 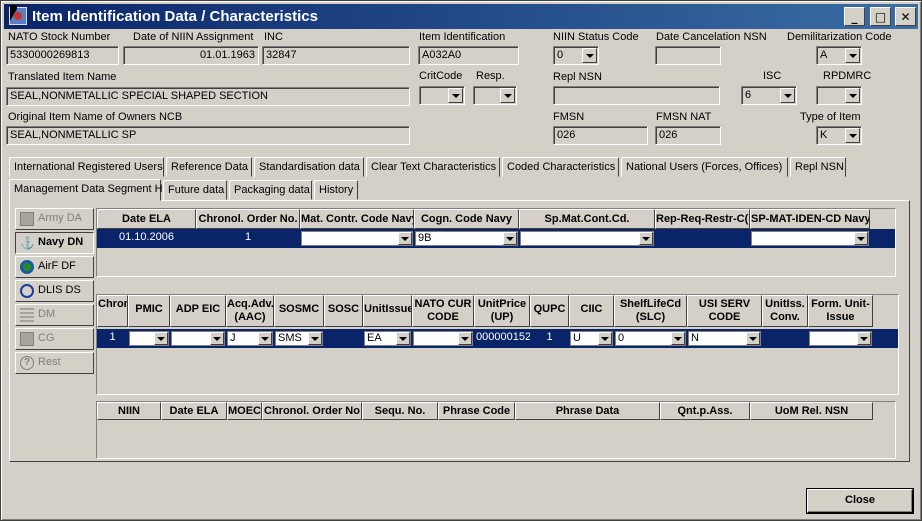 I want to click on repl-nsn-field, so click(x=636, y=95).